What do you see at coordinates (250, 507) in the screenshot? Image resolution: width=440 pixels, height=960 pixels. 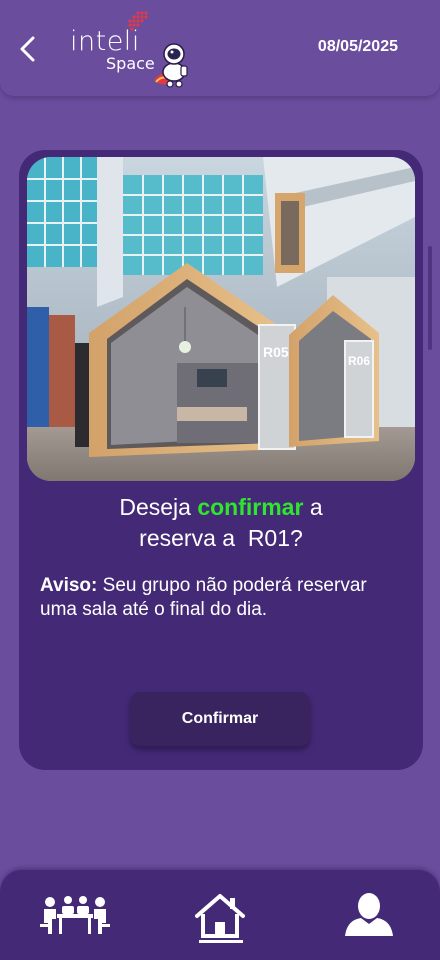 I see `question-highlight: confirmar` at bounding box center [250, 507].